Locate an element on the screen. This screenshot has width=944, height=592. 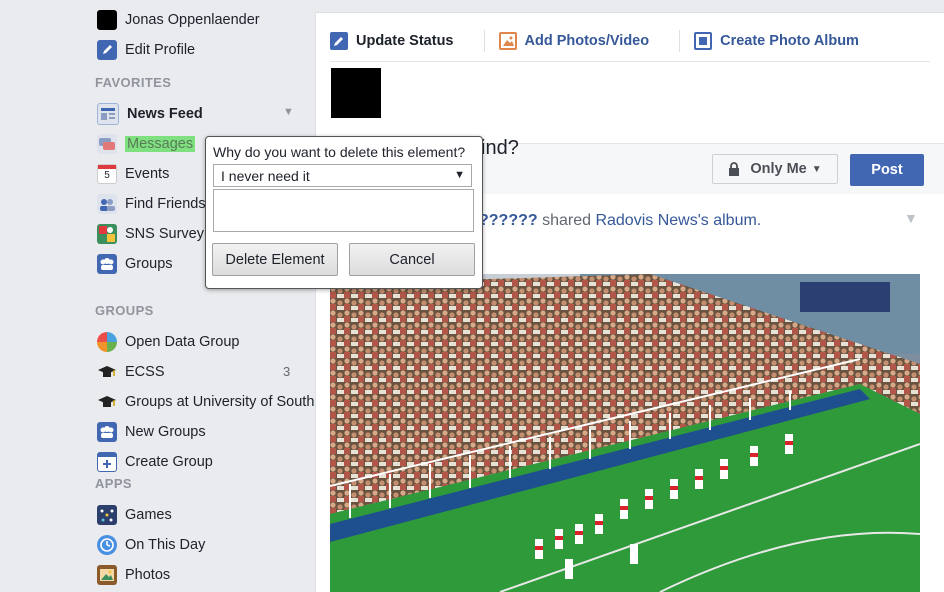
profile-name: Jonas Oppenlaender is located at coordinates (192, 20).